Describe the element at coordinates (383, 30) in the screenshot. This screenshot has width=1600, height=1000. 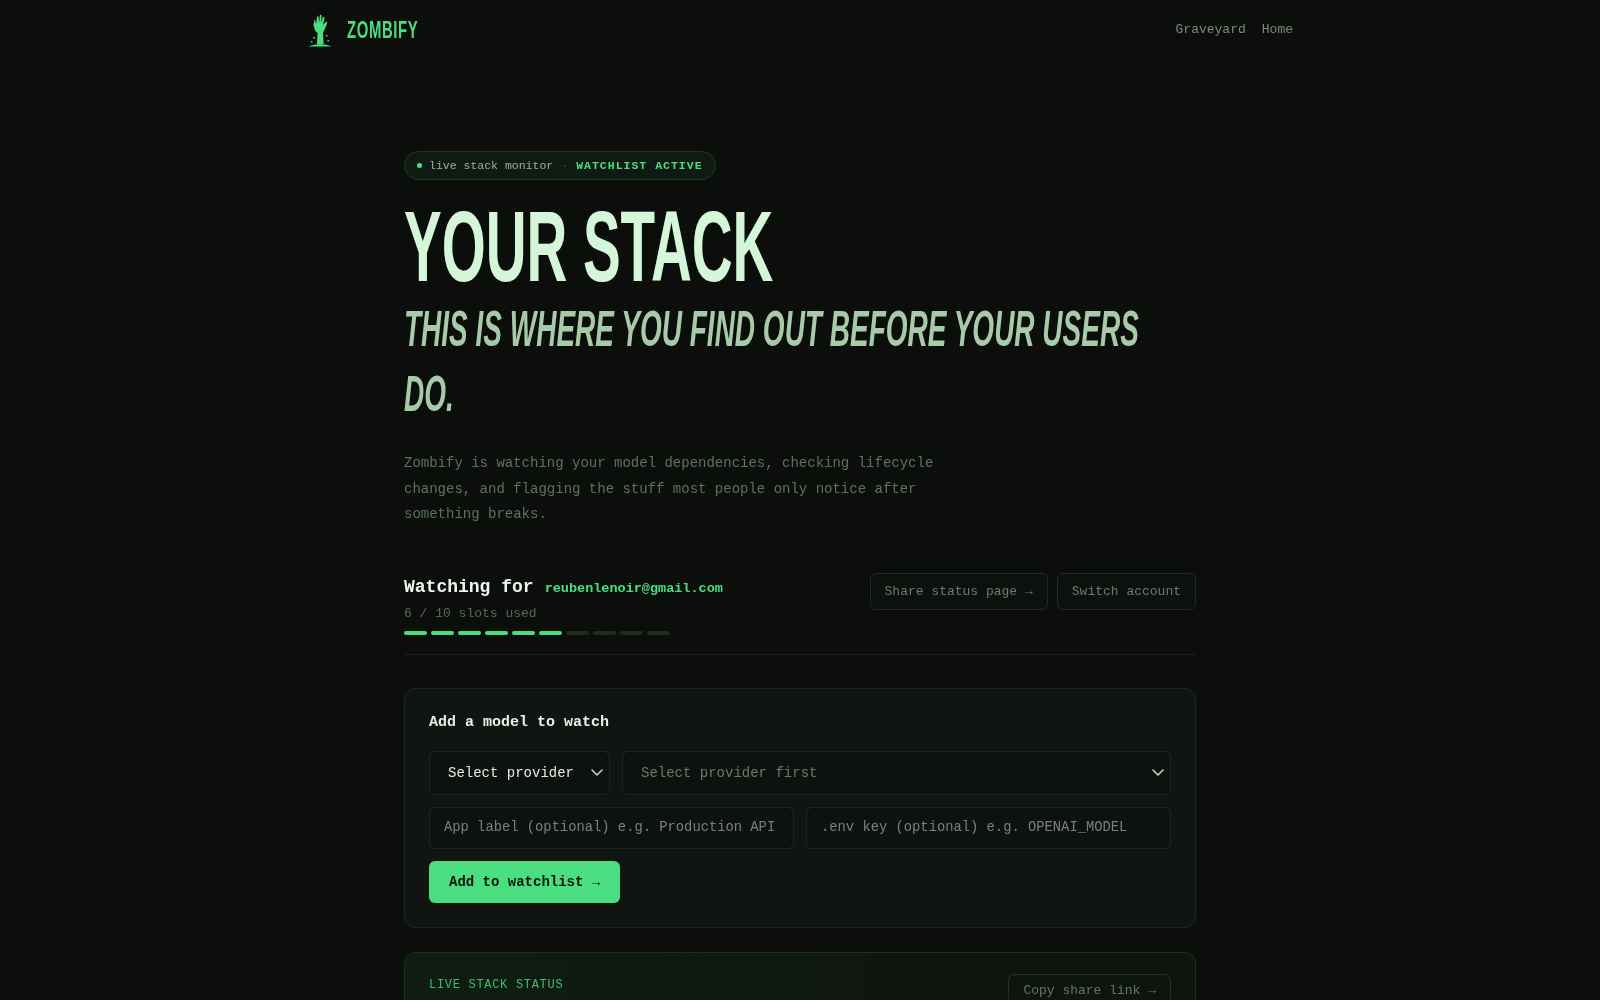
I see `brand-name: ZOMBIFY` at that location.